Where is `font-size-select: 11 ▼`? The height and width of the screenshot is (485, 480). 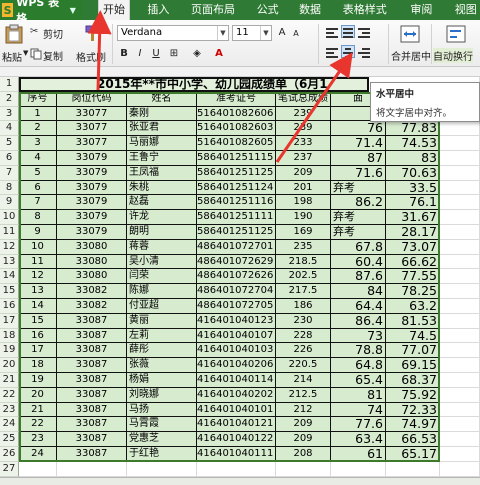
font-size-select: 11 ▼ is located at coordinates (252, 33).